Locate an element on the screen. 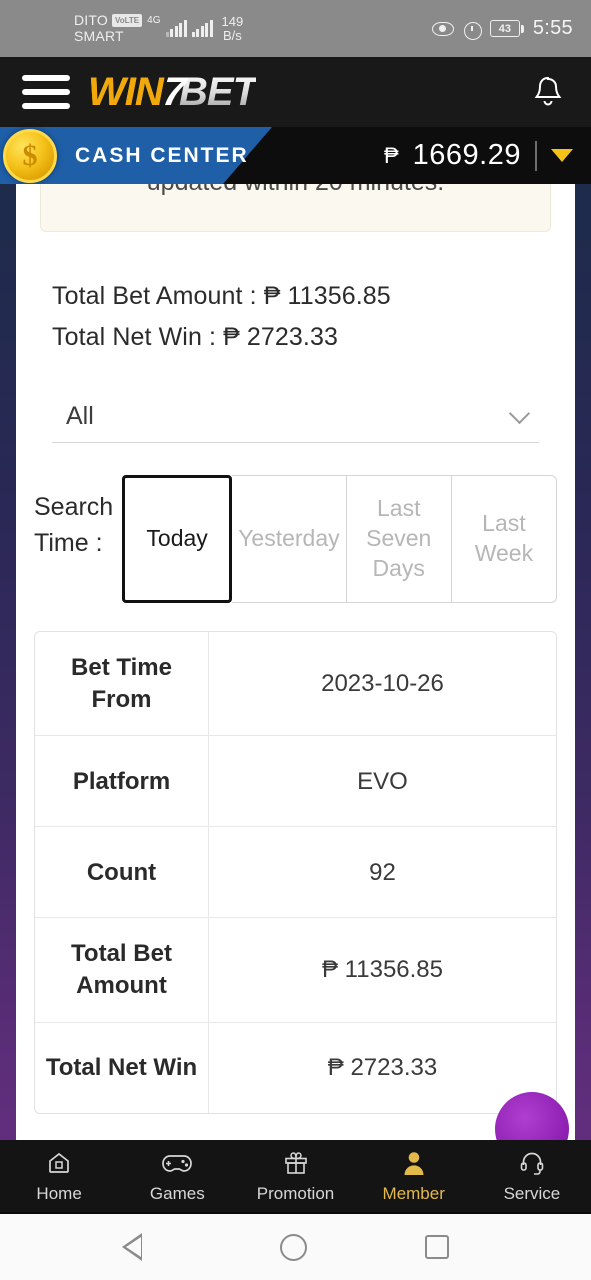  table-row-label: Total Bet Amount is located at coordinates (122, 970).